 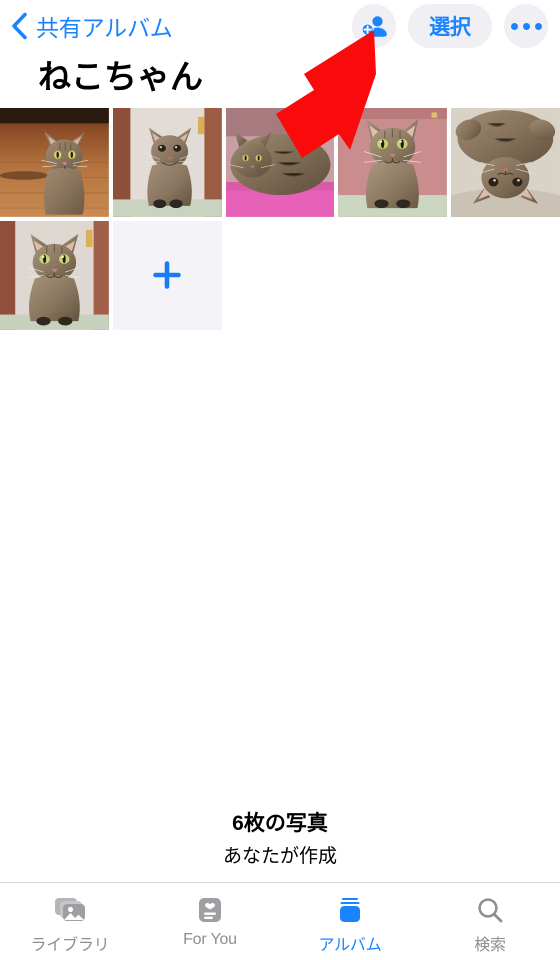 I want to click on select-button-label: 選択, so click(x=450, y=27).